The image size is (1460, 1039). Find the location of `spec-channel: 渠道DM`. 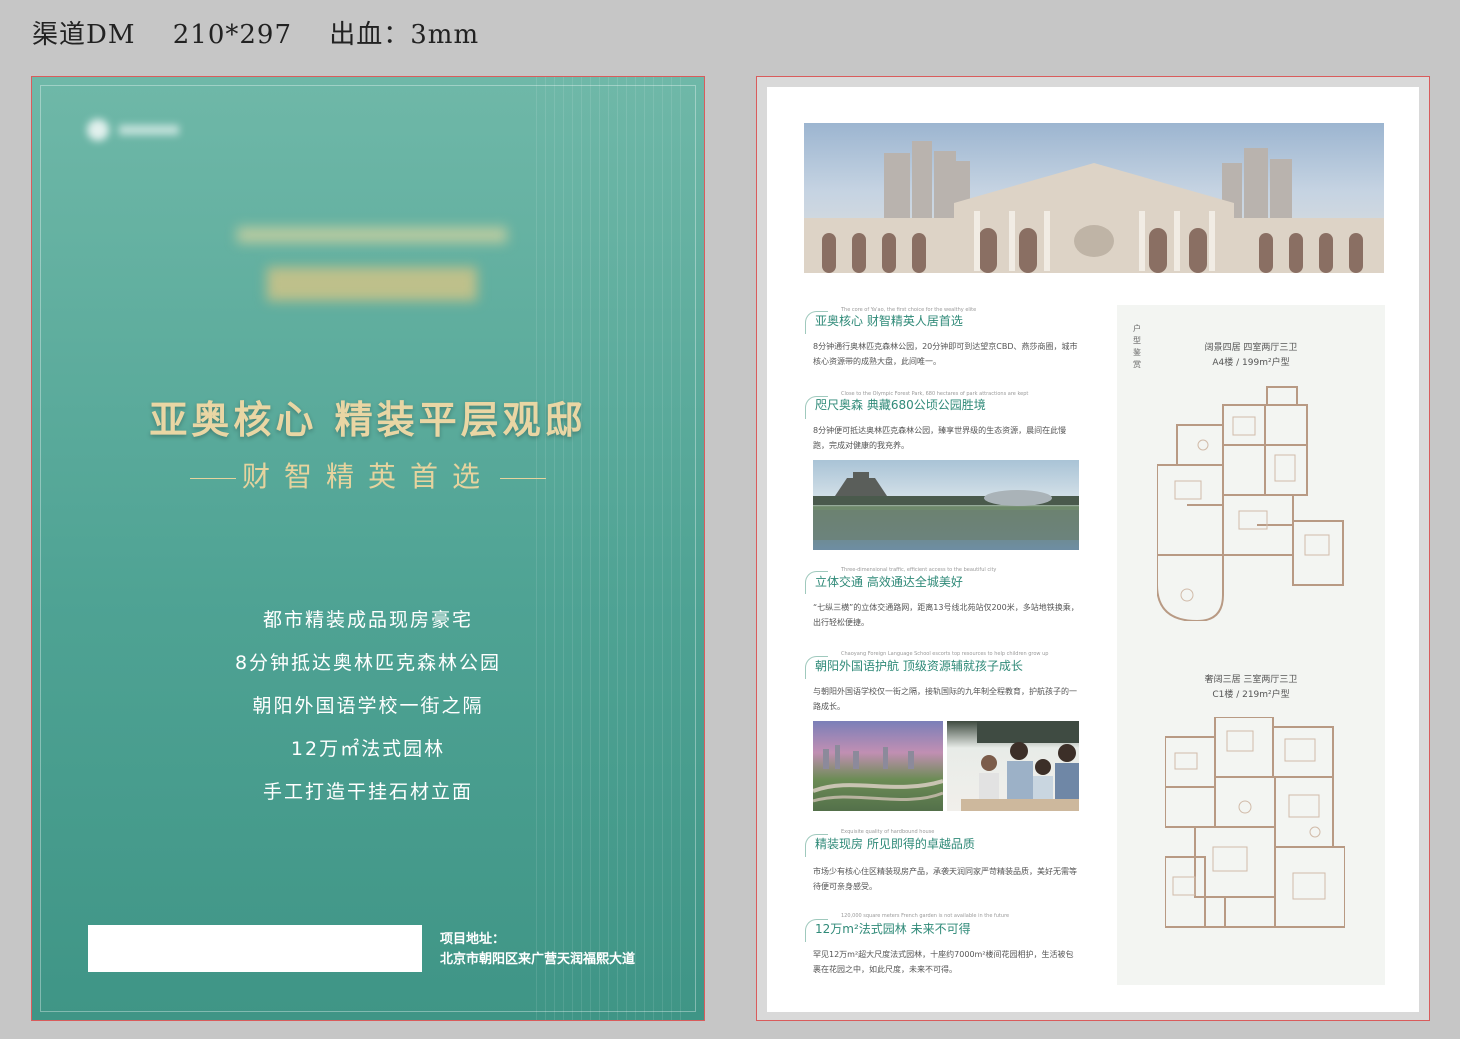

spec-channel: 渠道DM is located at coordinates (84, 35).